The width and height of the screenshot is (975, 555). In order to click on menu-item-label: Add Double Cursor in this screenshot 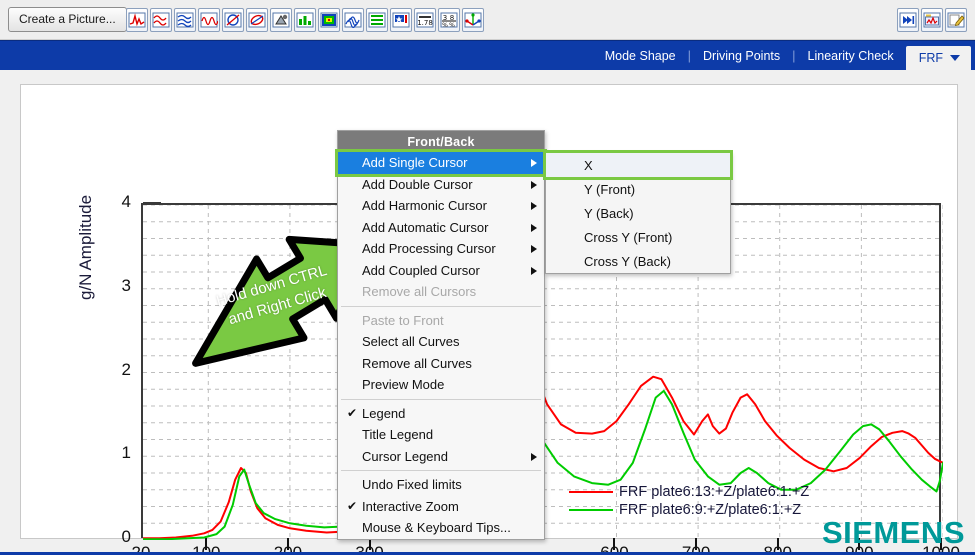, I will do `click(417, 184)`.